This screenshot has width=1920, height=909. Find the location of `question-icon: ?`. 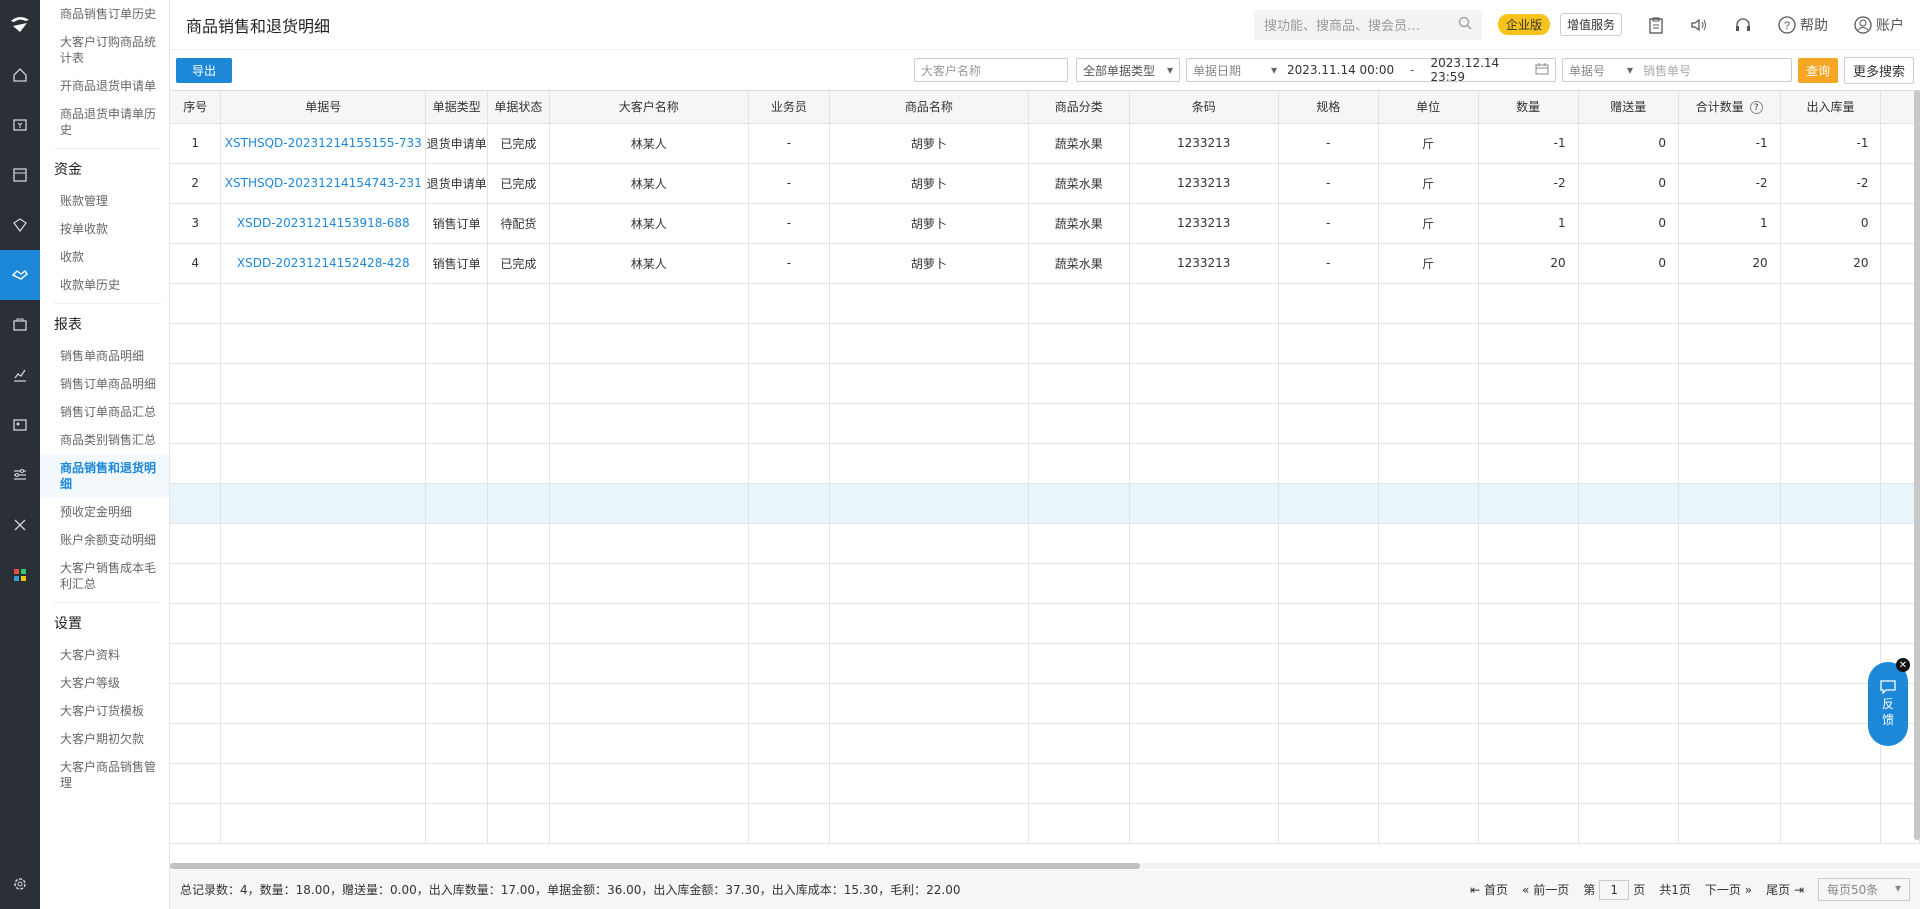

question-icon: ? is located at coordinates (1756, 108).